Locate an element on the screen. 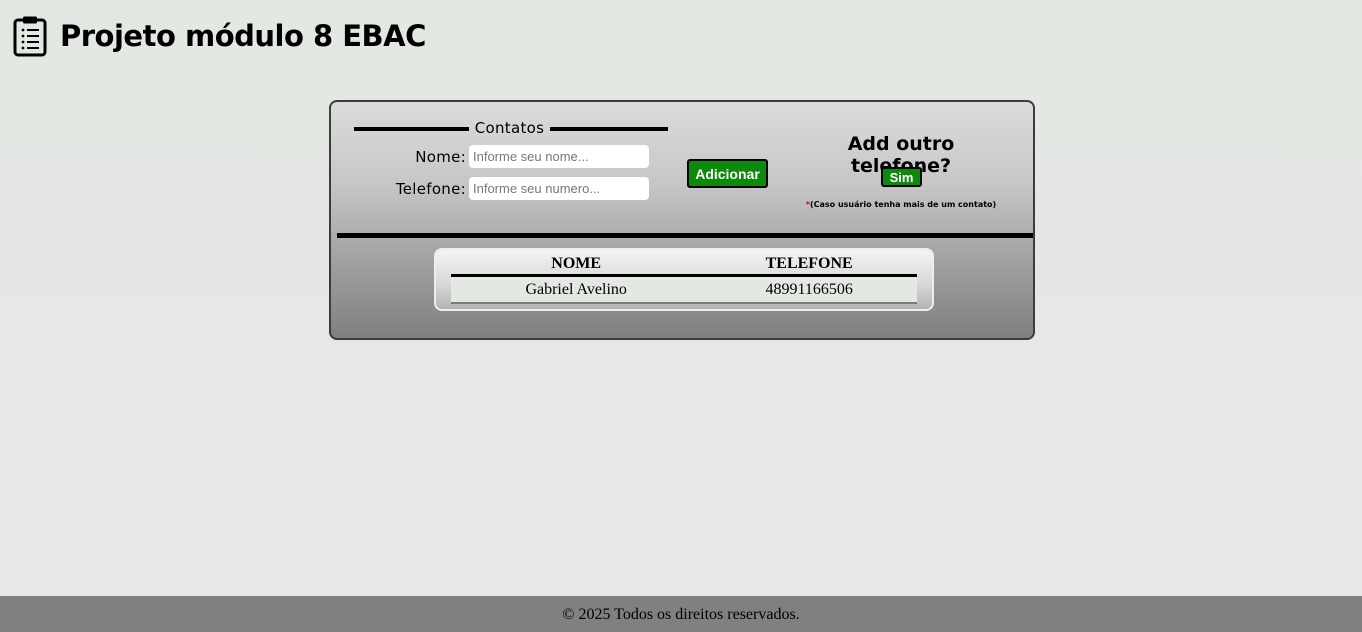 The height and width of the screenshot is (632, 1362). section-divider is located at coordinates (685, 235).